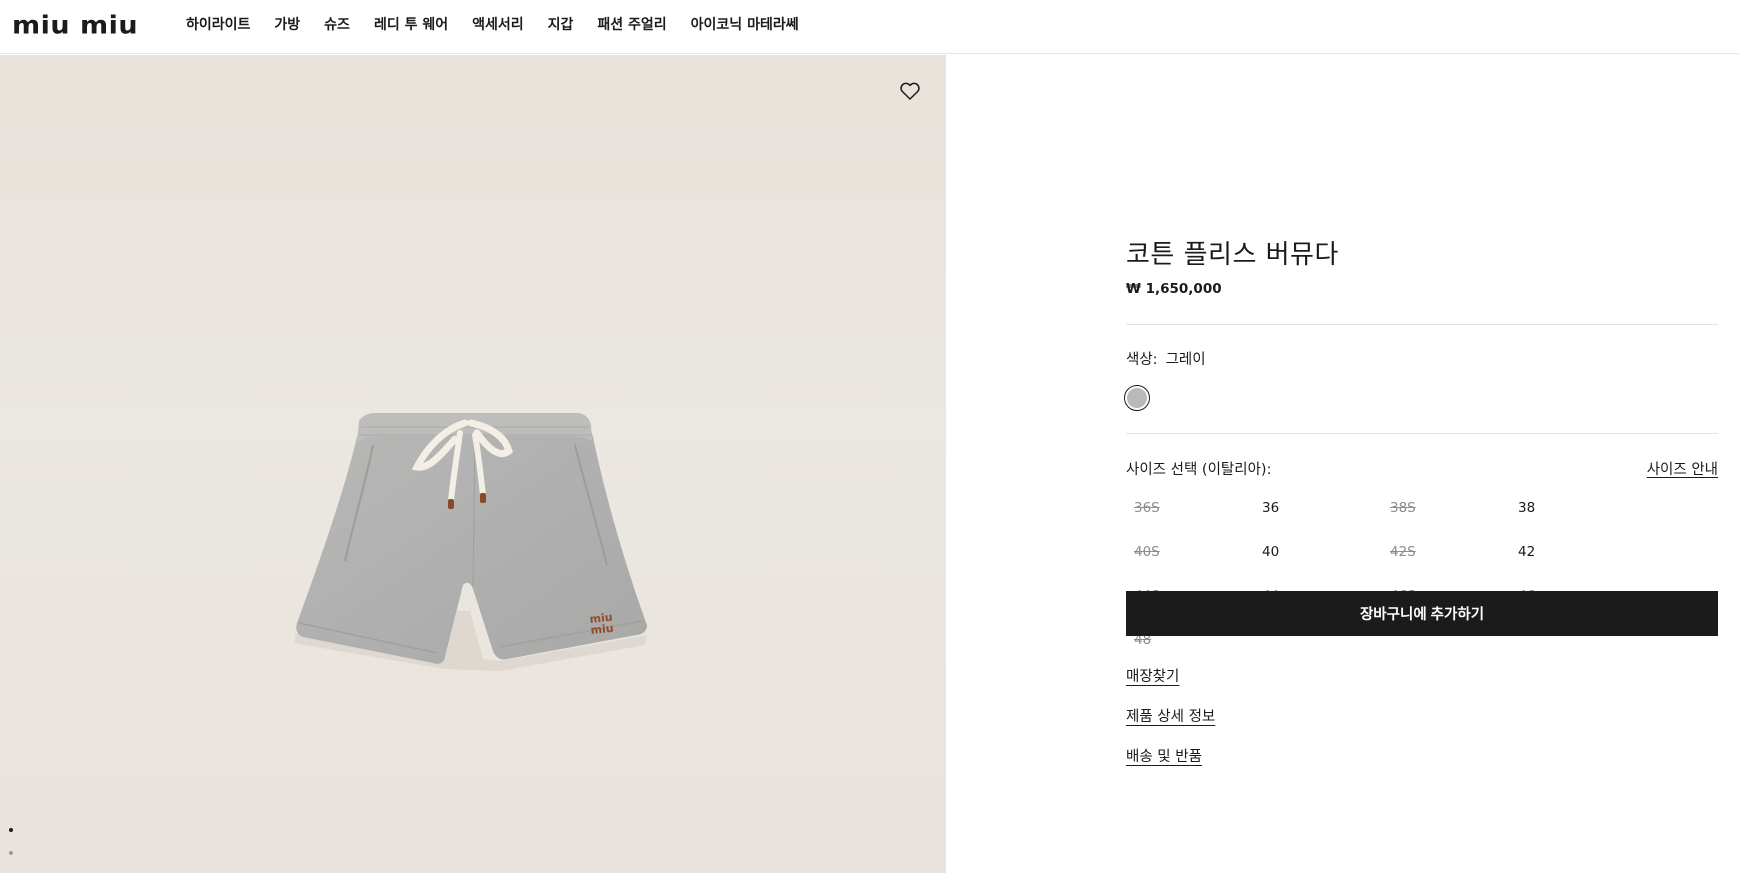 The width and height of the screenshot is (1739, 873). Describe the element at coordinates (1170, 715) in the screenshot. I see `product-details-link: 제품 상세 정보` at that location.